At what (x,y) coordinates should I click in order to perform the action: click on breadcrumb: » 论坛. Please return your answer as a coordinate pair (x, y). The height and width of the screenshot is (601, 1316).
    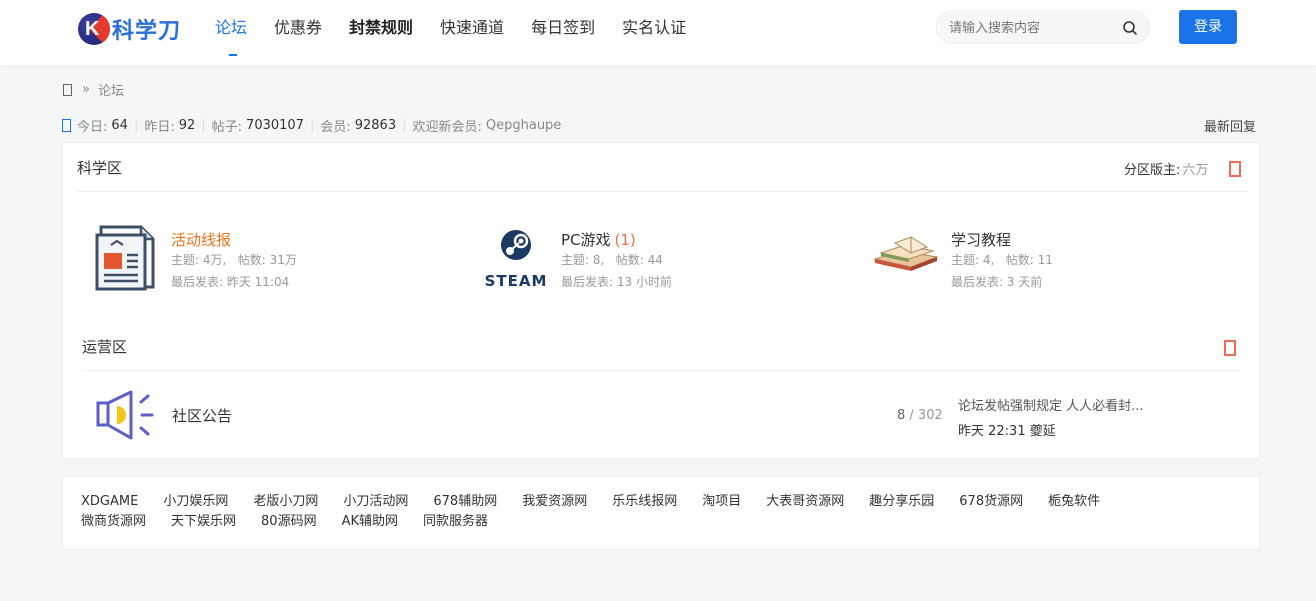
    Looking at the image, I should click on (93, 89).